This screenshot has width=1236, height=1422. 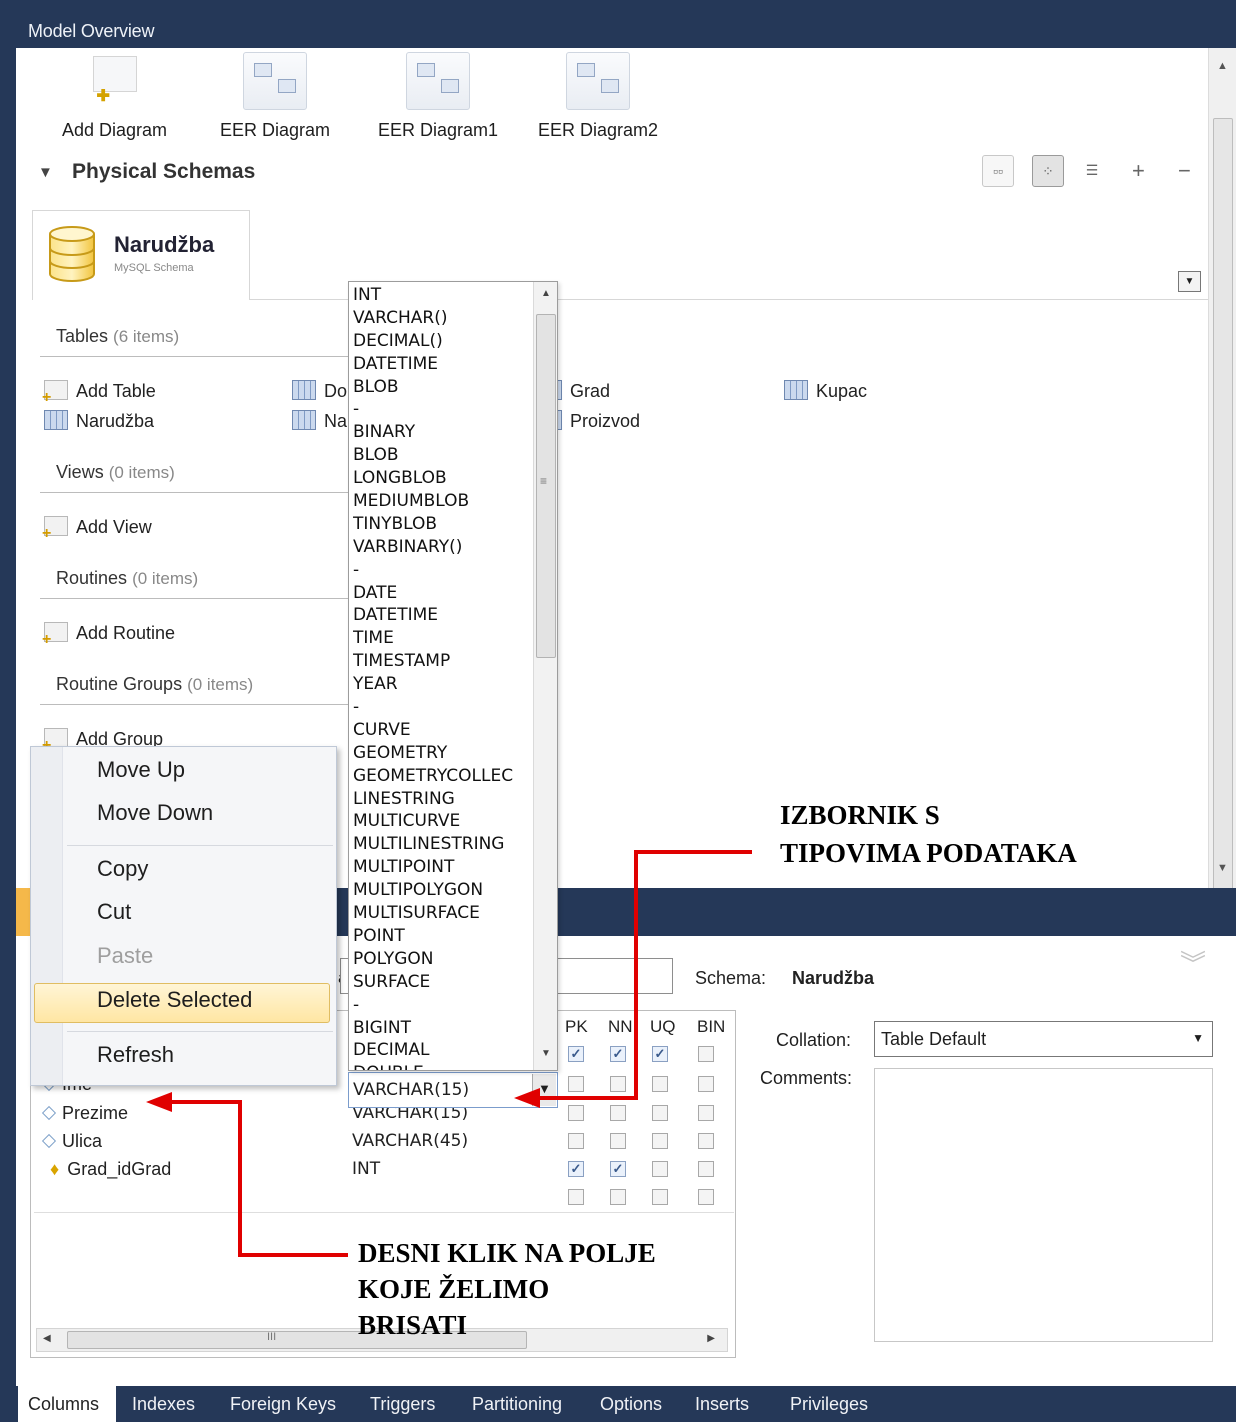 What do you see at coordinates (1092, 171) in the screenshot?
I see `list-view-button: ☰` at bounding box center [1092, 171].